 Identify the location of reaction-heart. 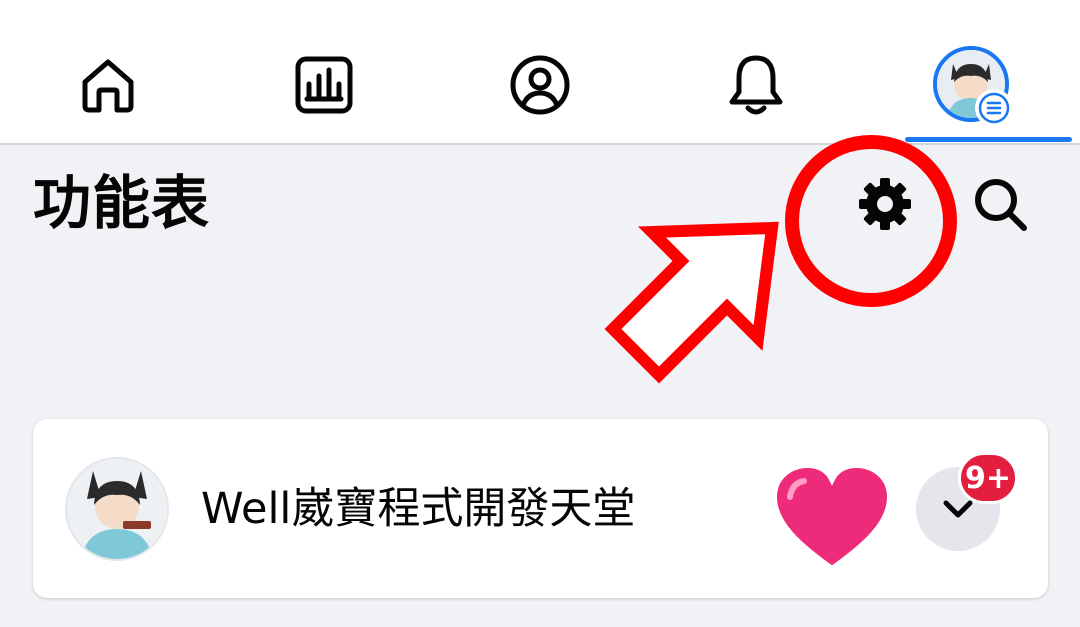
(832, 520).